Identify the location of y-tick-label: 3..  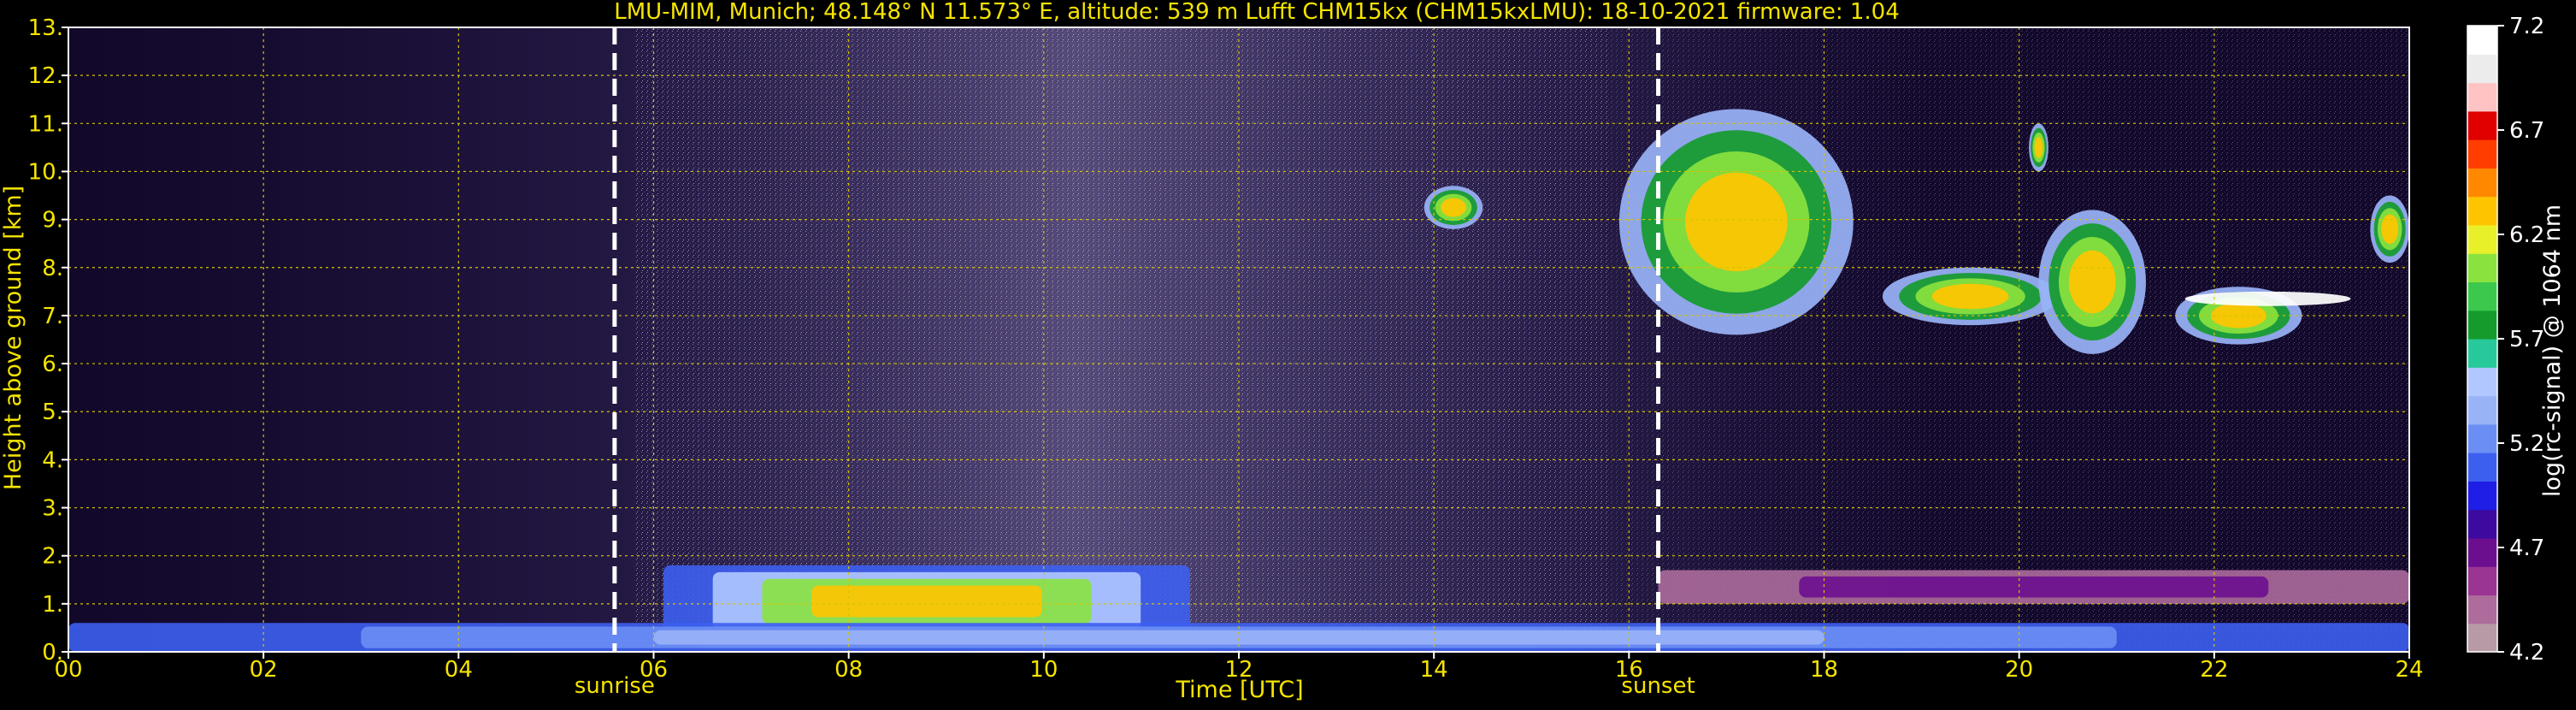
(52, 509).